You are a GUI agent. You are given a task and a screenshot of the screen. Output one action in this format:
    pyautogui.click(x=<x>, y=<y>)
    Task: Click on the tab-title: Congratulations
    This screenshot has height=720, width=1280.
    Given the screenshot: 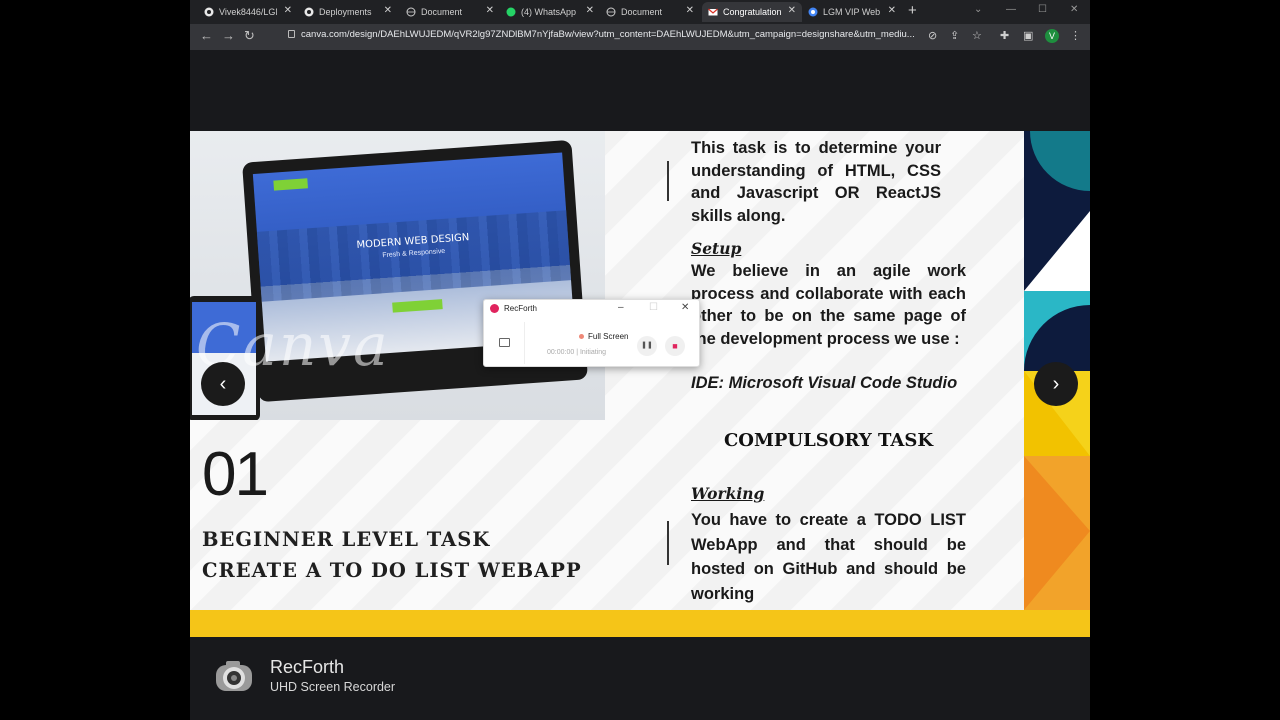 What is the action you would take?
    pyautogui.click(x=752, y=12)
    